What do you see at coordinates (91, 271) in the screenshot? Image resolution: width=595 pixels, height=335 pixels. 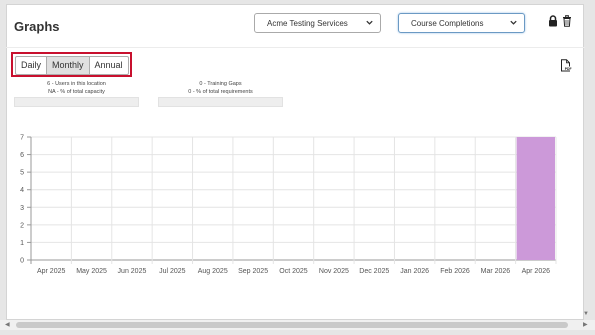 I see `x-tick-label: May 2025` at bounding box center [91, 271].